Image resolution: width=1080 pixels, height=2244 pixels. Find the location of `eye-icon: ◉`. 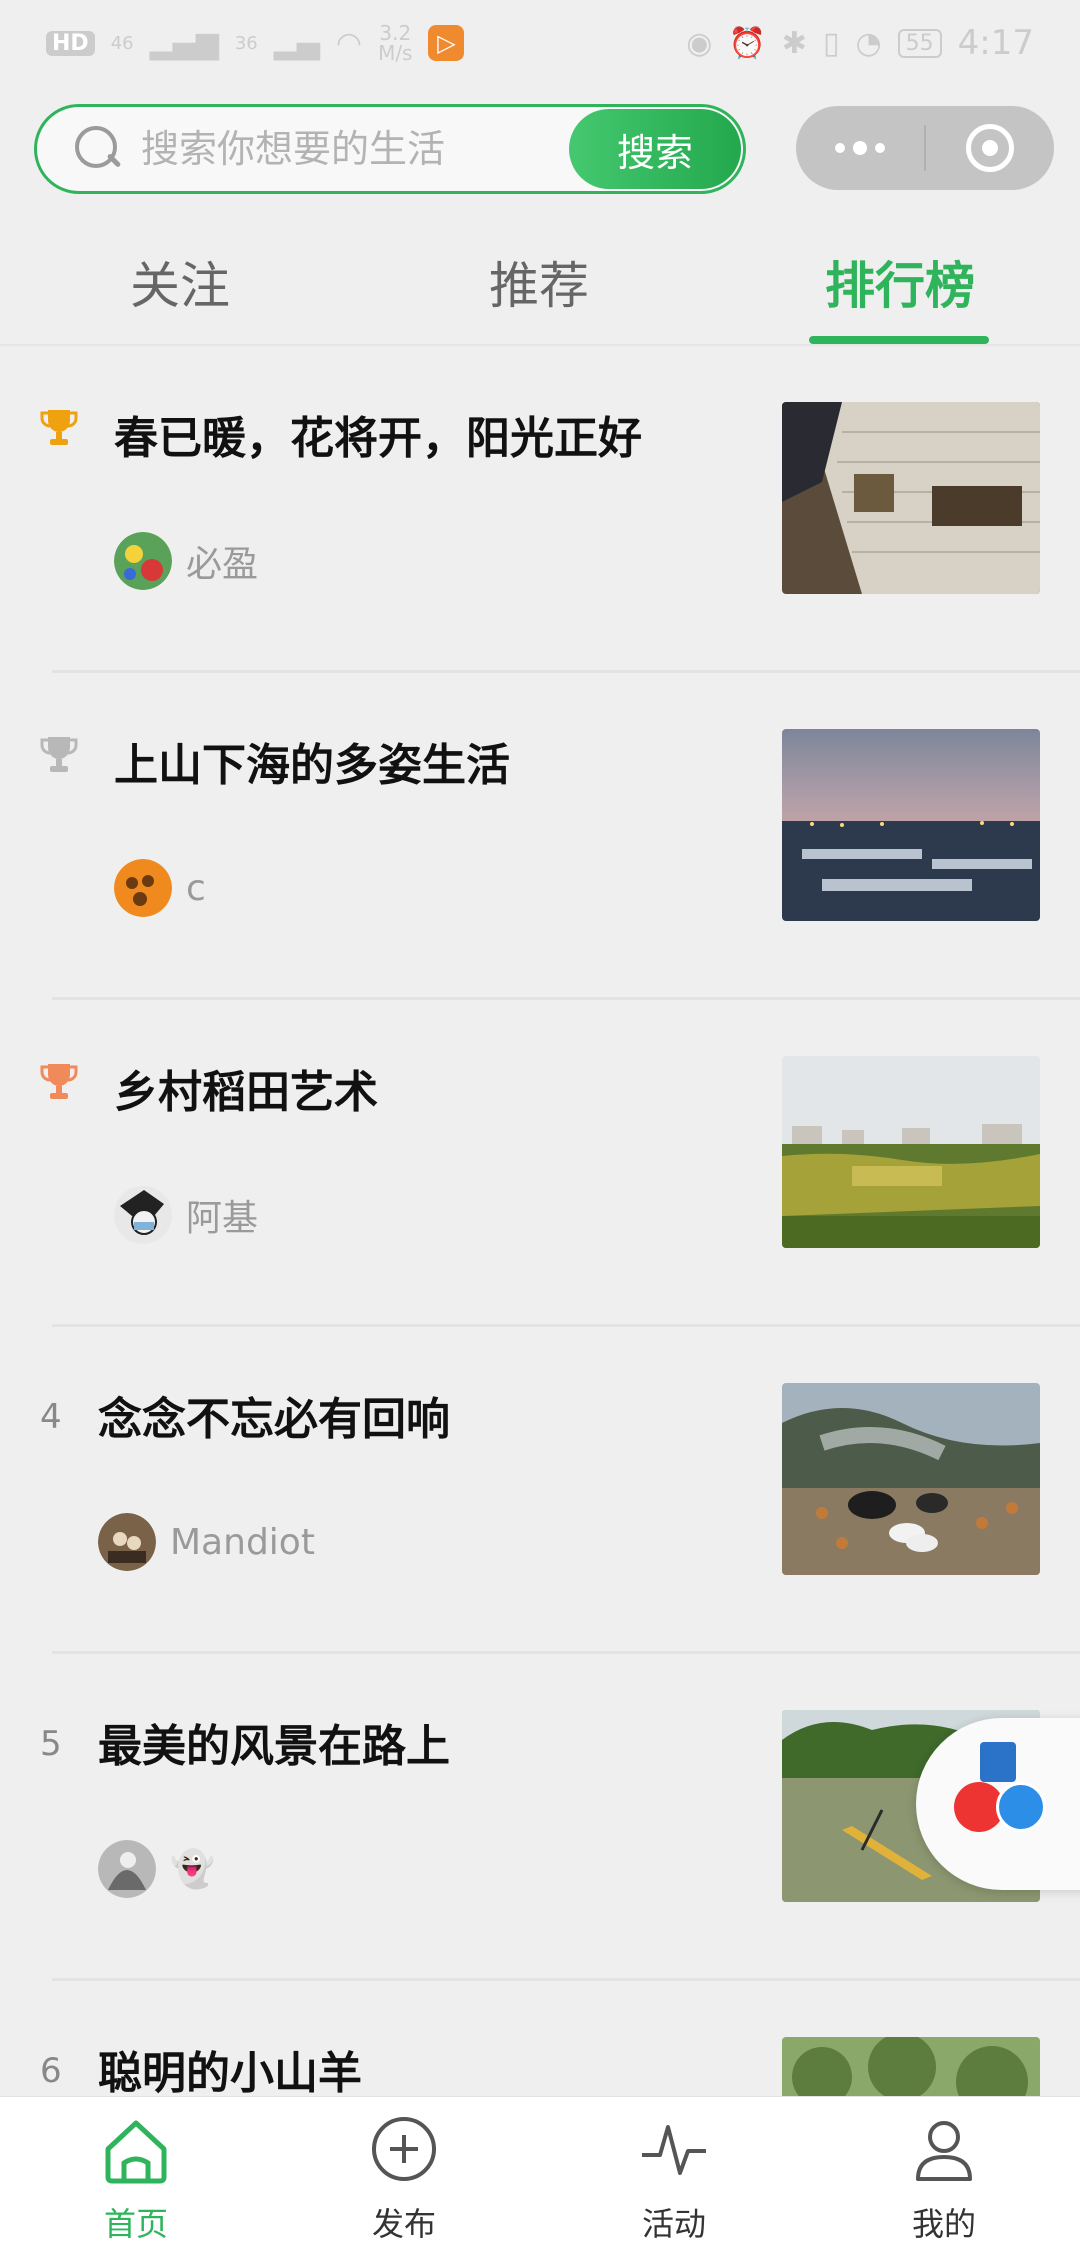

eye-icon: ◉ is located at coordinates (699, 43).